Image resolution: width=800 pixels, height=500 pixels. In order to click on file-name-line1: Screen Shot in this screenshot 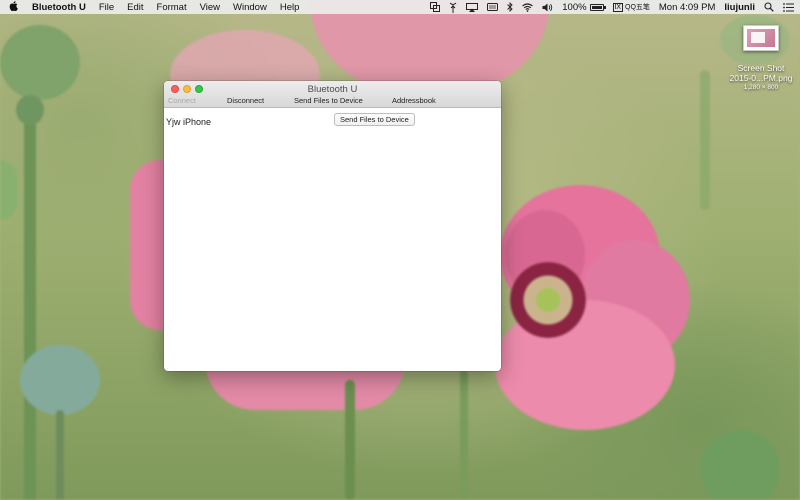, I will do `click(761, 68)`.